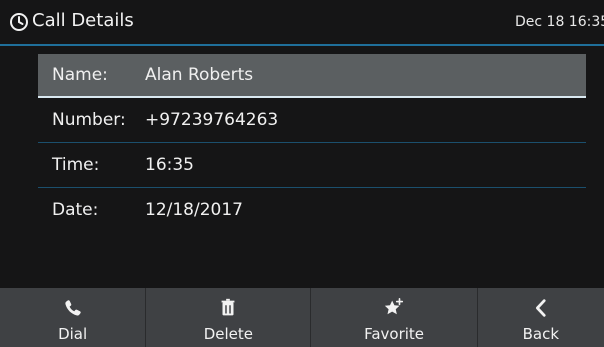 The height and width of the screenshot is (347, 604). I want to click on detail-label: Number:, so click(89, 120).